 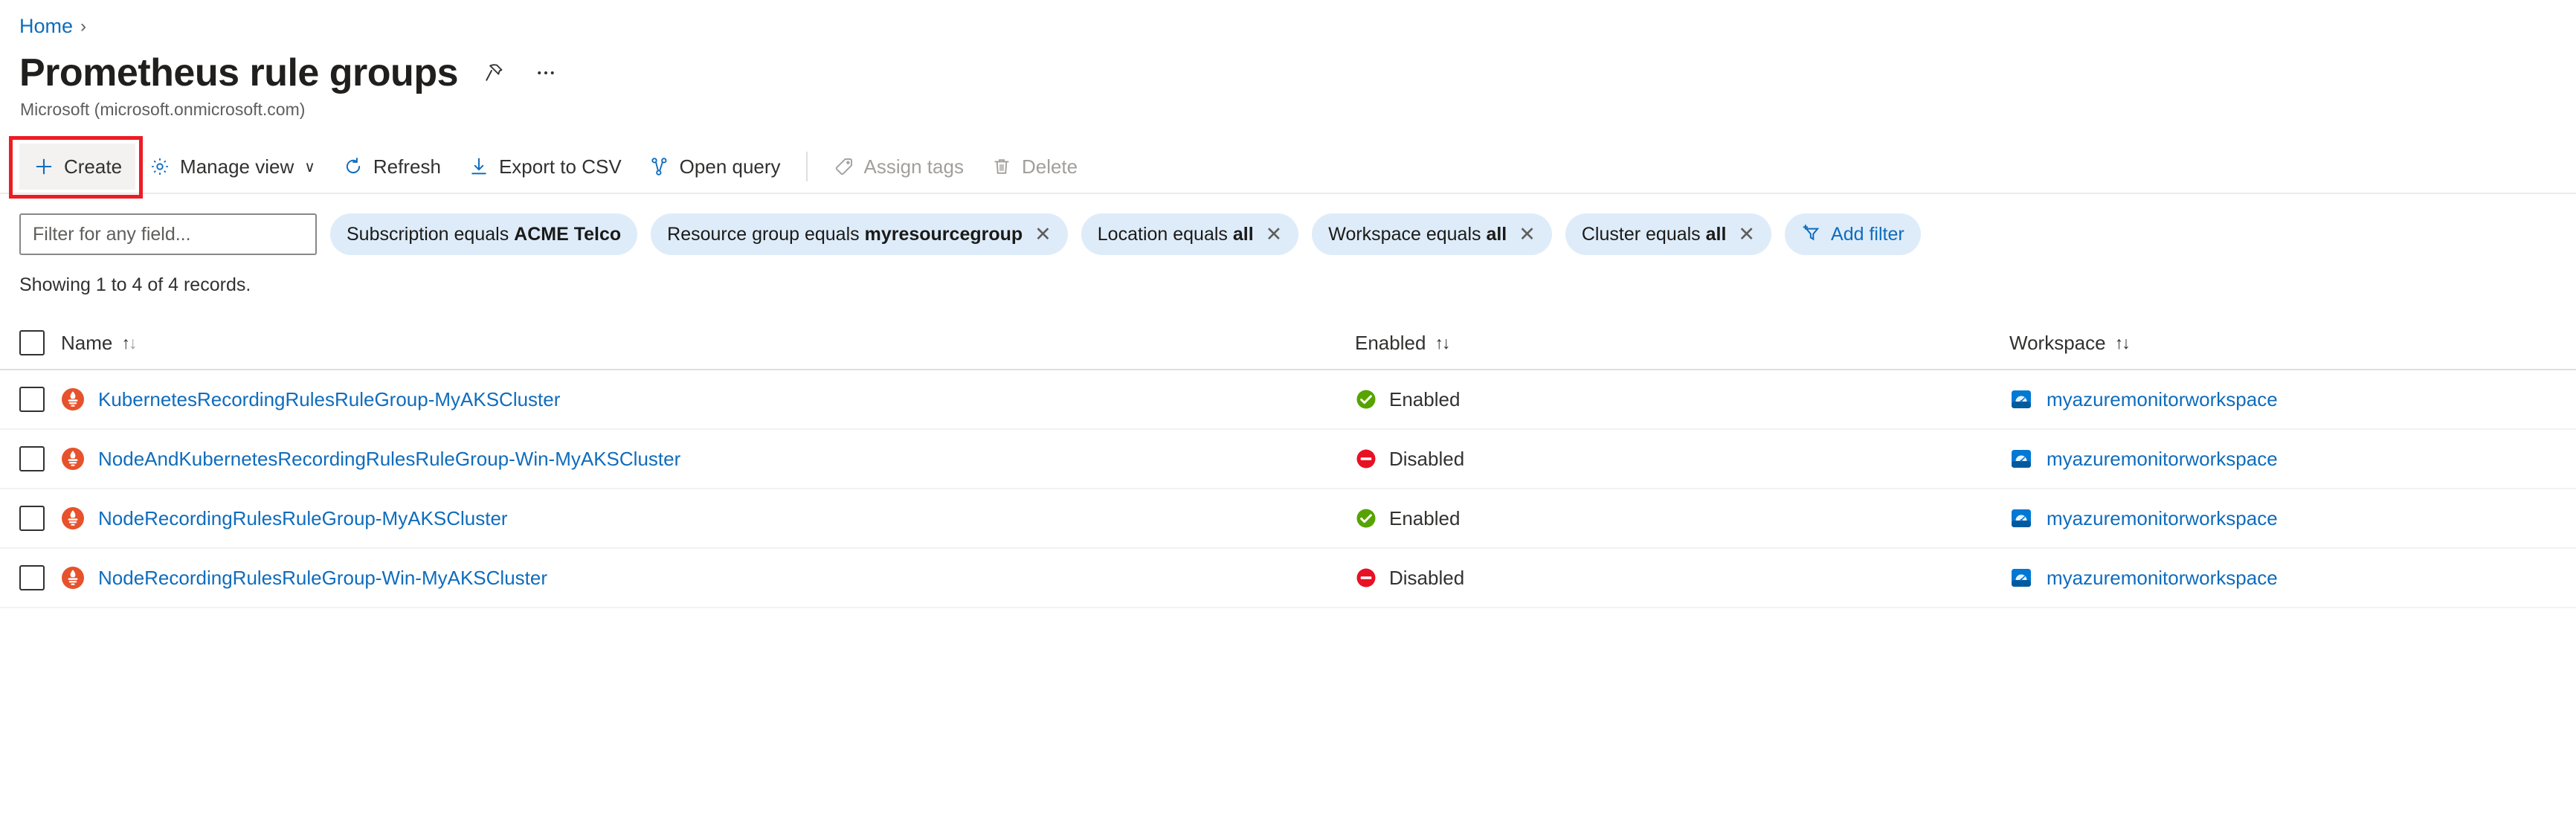 What do you see at coordinates (1654, 234) in the screenshot?
I see `filter-pill-label: Cluster equals all` at bounding box center [1654, 234].